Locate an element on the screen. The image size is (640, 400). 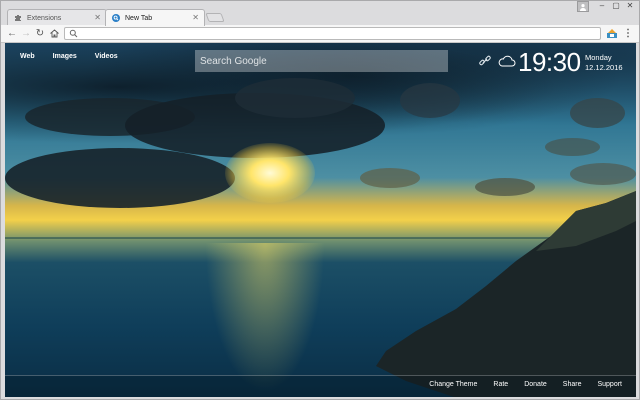
tab-title: Extensions is located at coordinates (44, 18).